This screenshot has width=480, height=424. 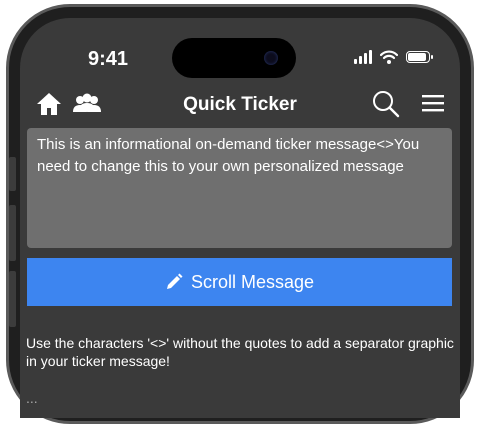 What do you see at coordinates (389, 57) in the screenshot?
I see `wifi-icon` at bounding box center [389, 57].